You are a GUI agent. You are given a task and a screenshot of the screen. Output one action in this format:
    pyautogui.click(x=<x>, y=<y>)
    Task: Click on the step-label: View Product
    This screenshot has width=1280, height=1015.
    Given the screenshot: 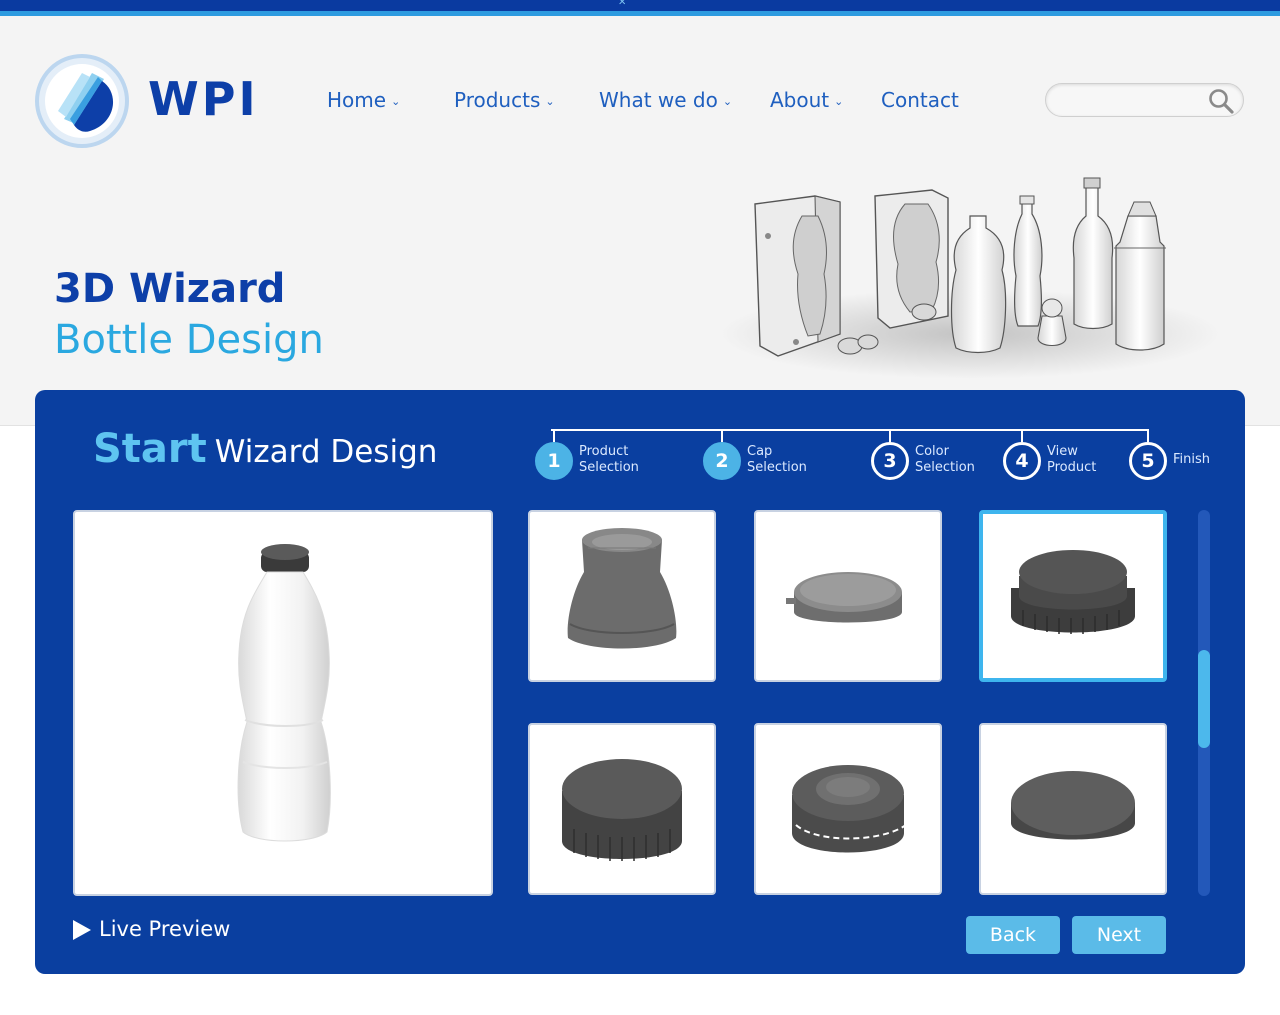 What is the action you would take?
    pyautogui.click(x=1072, y=459)
    